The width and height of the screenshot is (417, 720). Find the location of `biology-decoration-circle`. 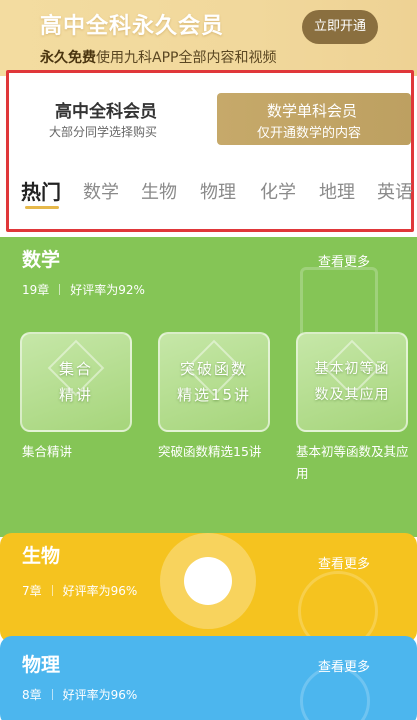

biology-decoration-circle is located at coordinates (208, 581).